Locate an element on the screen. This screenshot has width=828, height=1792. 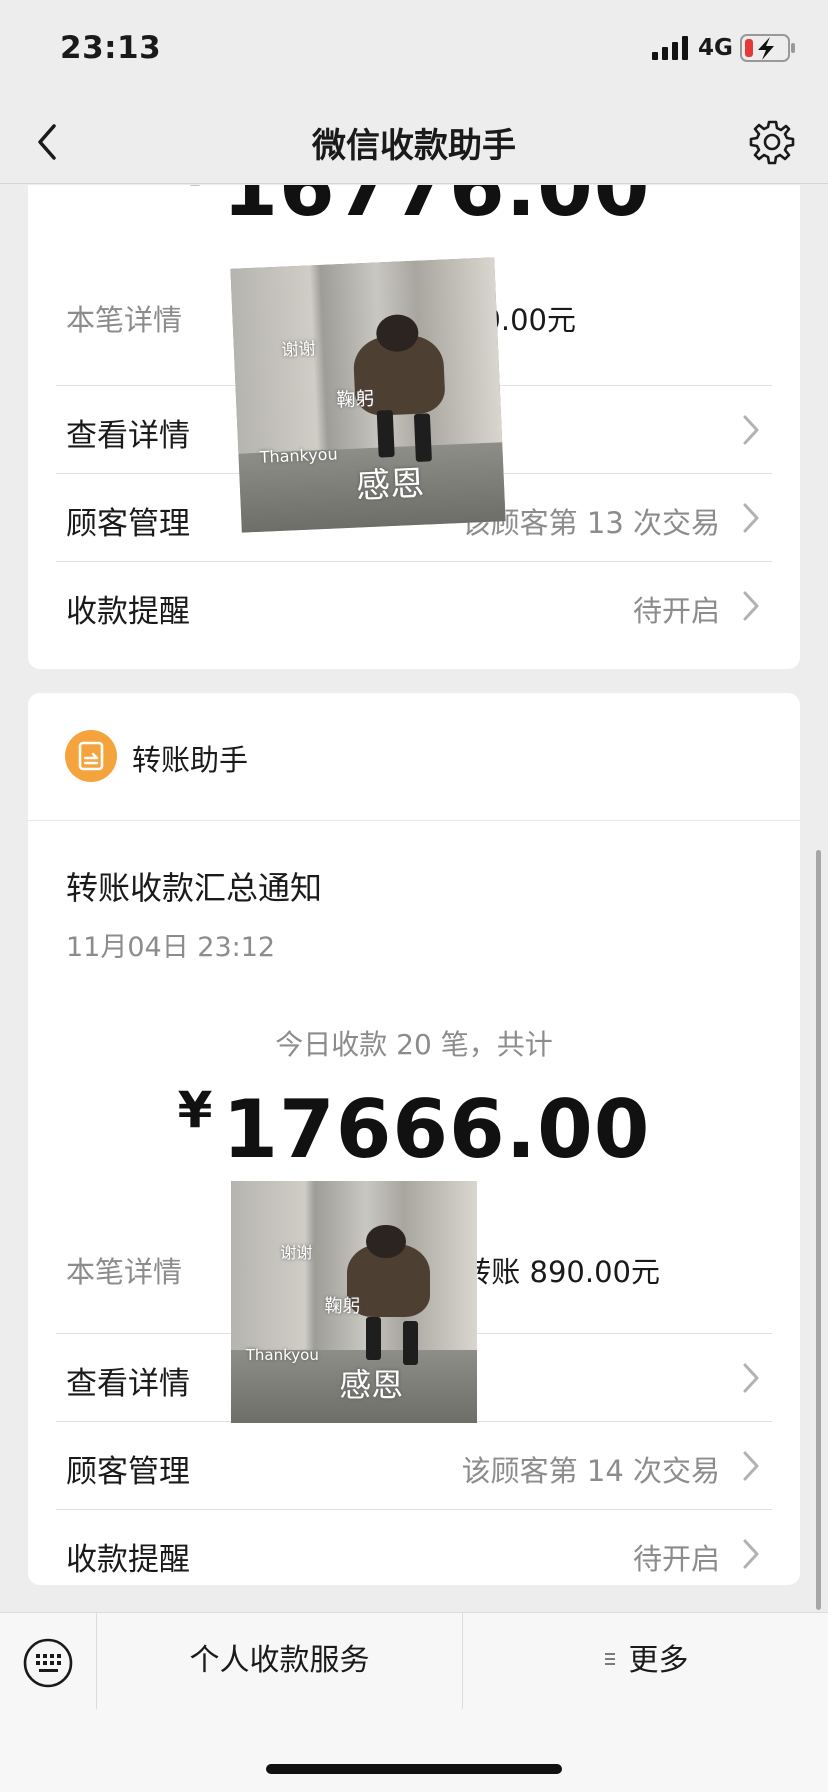
total-amount: ¥17666.00 is located at coordinates (414, 1128).